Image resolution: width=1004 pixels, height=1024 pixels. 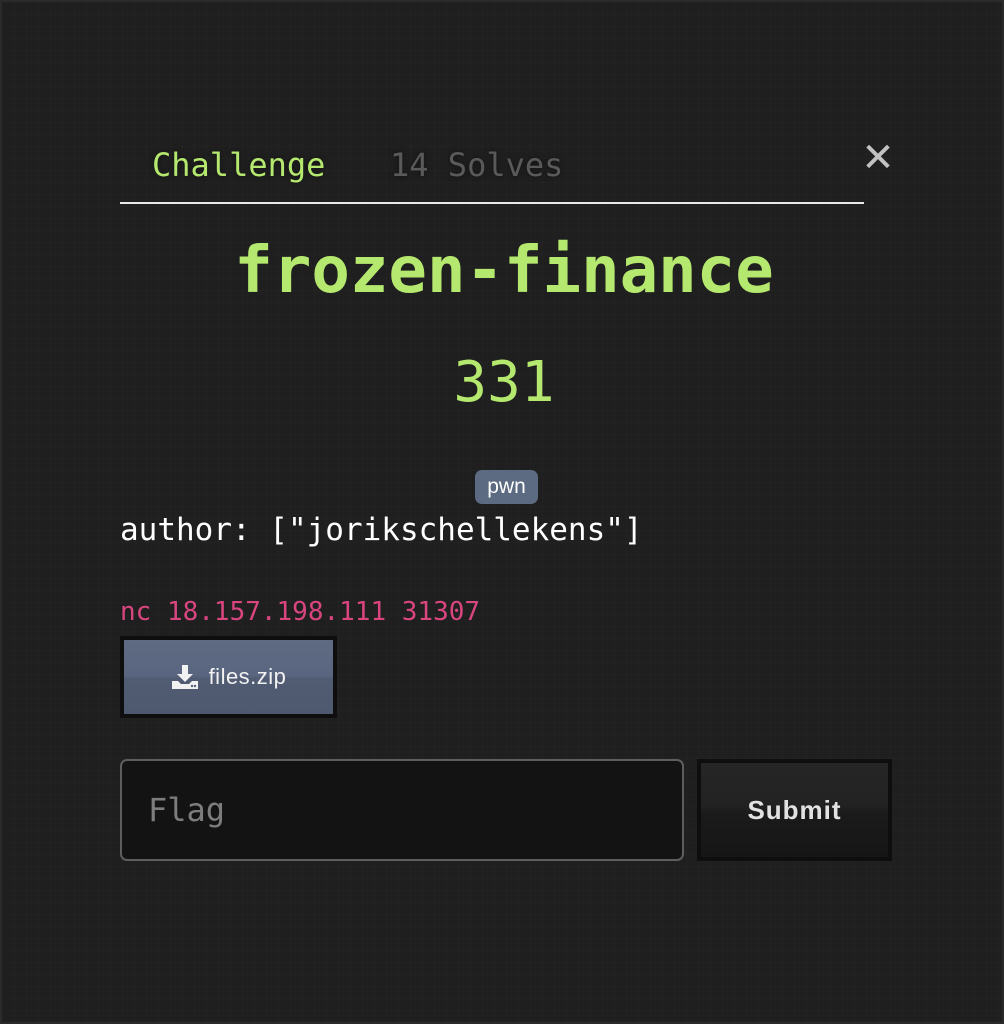 I want to click on challenge-points: 331, so click(x=504, y=382).